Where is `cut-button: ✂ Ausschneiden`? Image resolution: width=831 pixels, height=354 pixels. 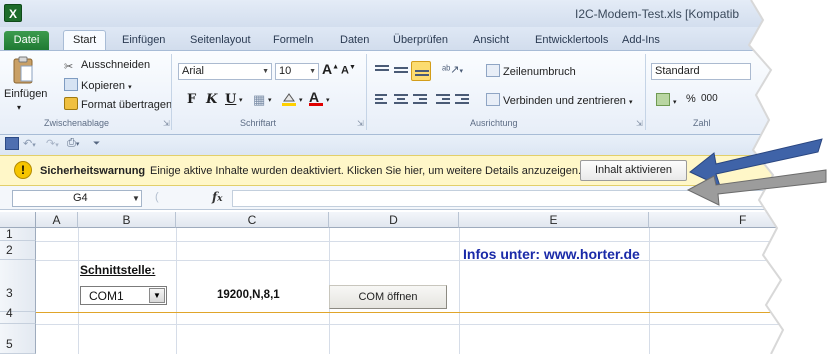
cut-button: ✂ Ausschneiden is located at coordinates (107, 66).